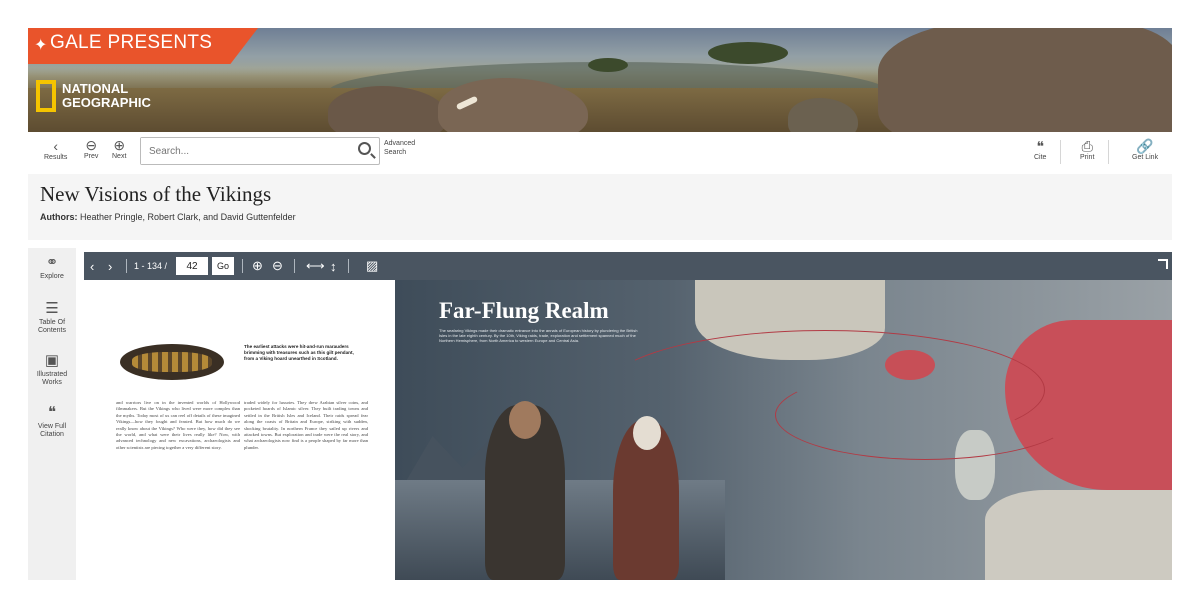  I want to click on partner-name-line1: NATIONAL, so click(95, 88).